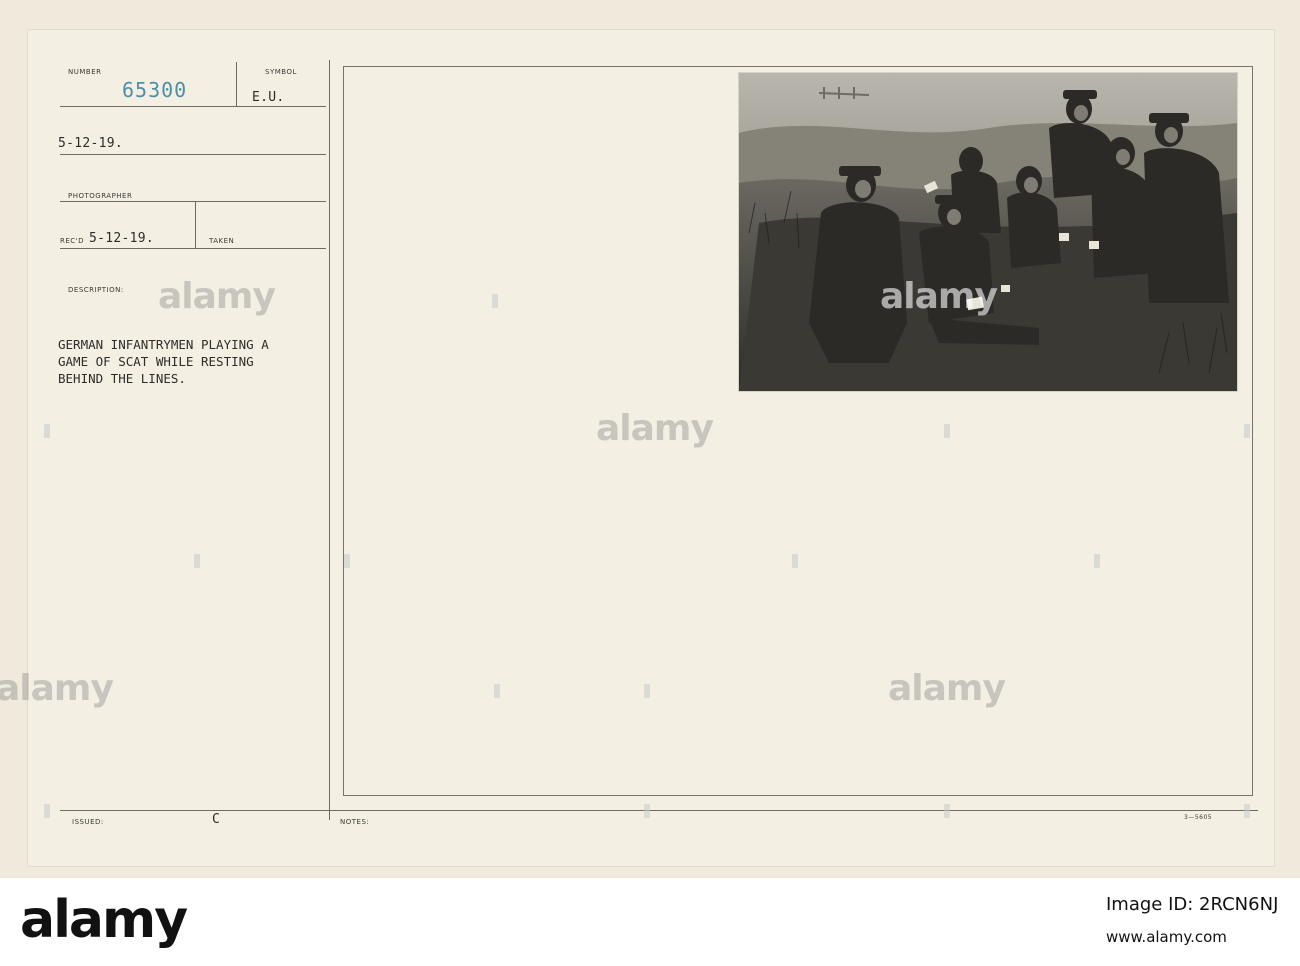  What do you see at coordinates (85, 72) in the screenshot?
I see `number-label: NUMBER` at bounding box center [85, 72].